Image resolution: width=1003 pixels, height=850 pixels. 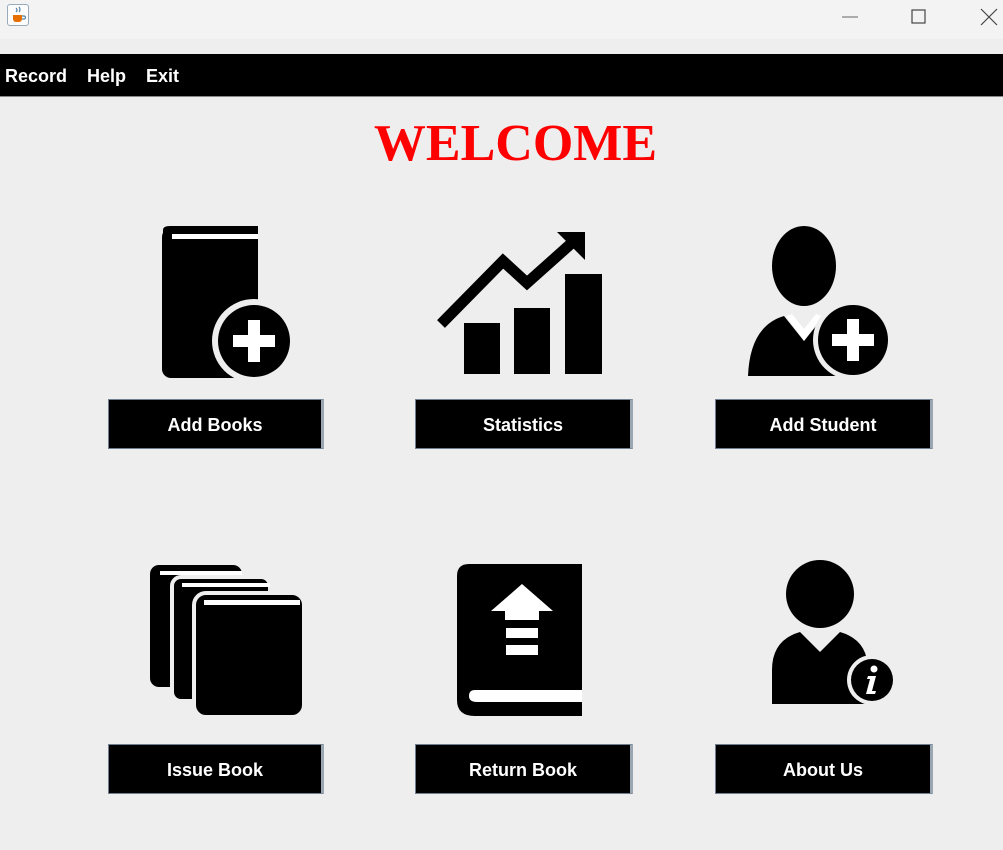 What do you see at coordinates (501, 19) in the screenshot?
I see `title-bar` at bounding box center [501, 19].